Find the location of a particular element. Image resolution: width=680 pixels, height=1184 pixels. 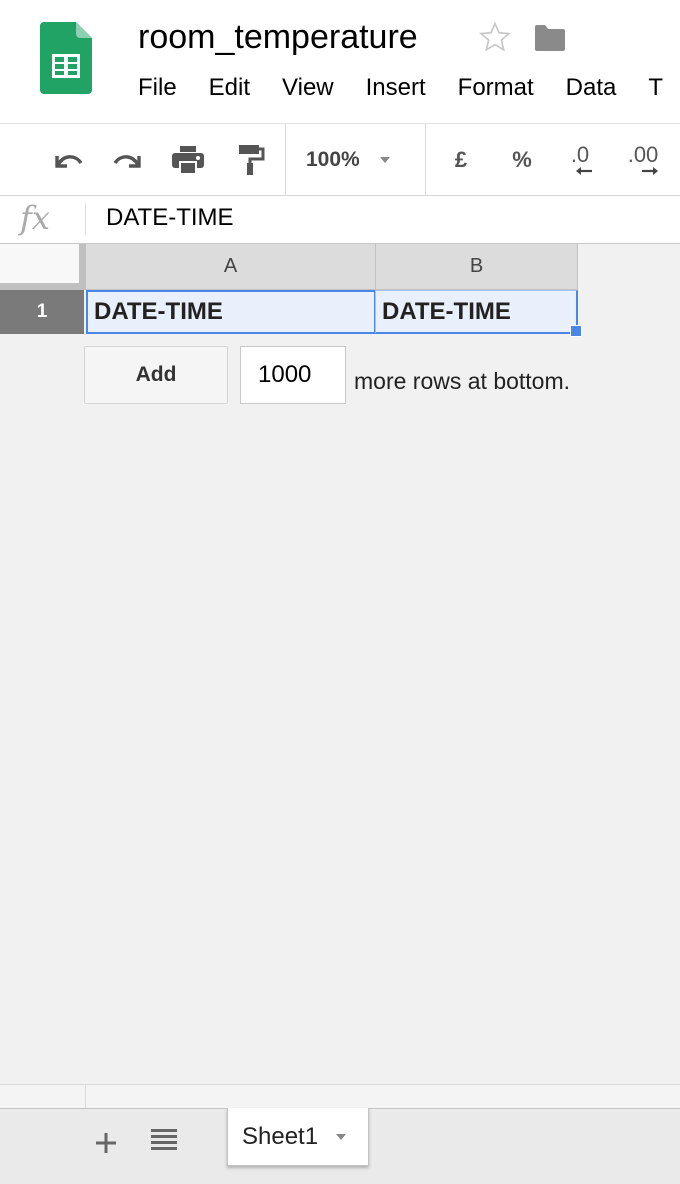

add-rows-button: Add is located at coordinates (156, 375).